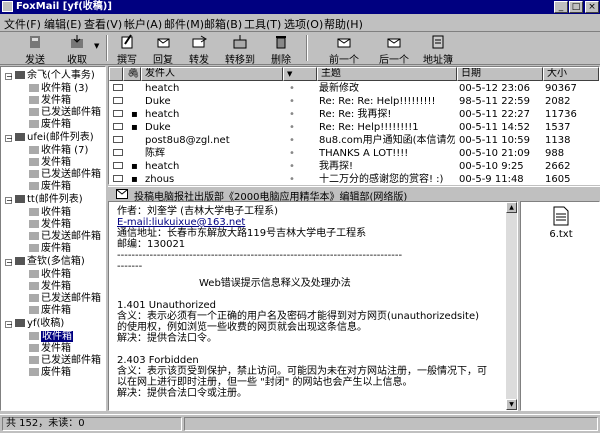 The width and height of the screenshot is (600, 433). What do you see at coordinates (107, 48) in the screenshot?
I see `toolbar-separator` at bounding box center [107, 48].